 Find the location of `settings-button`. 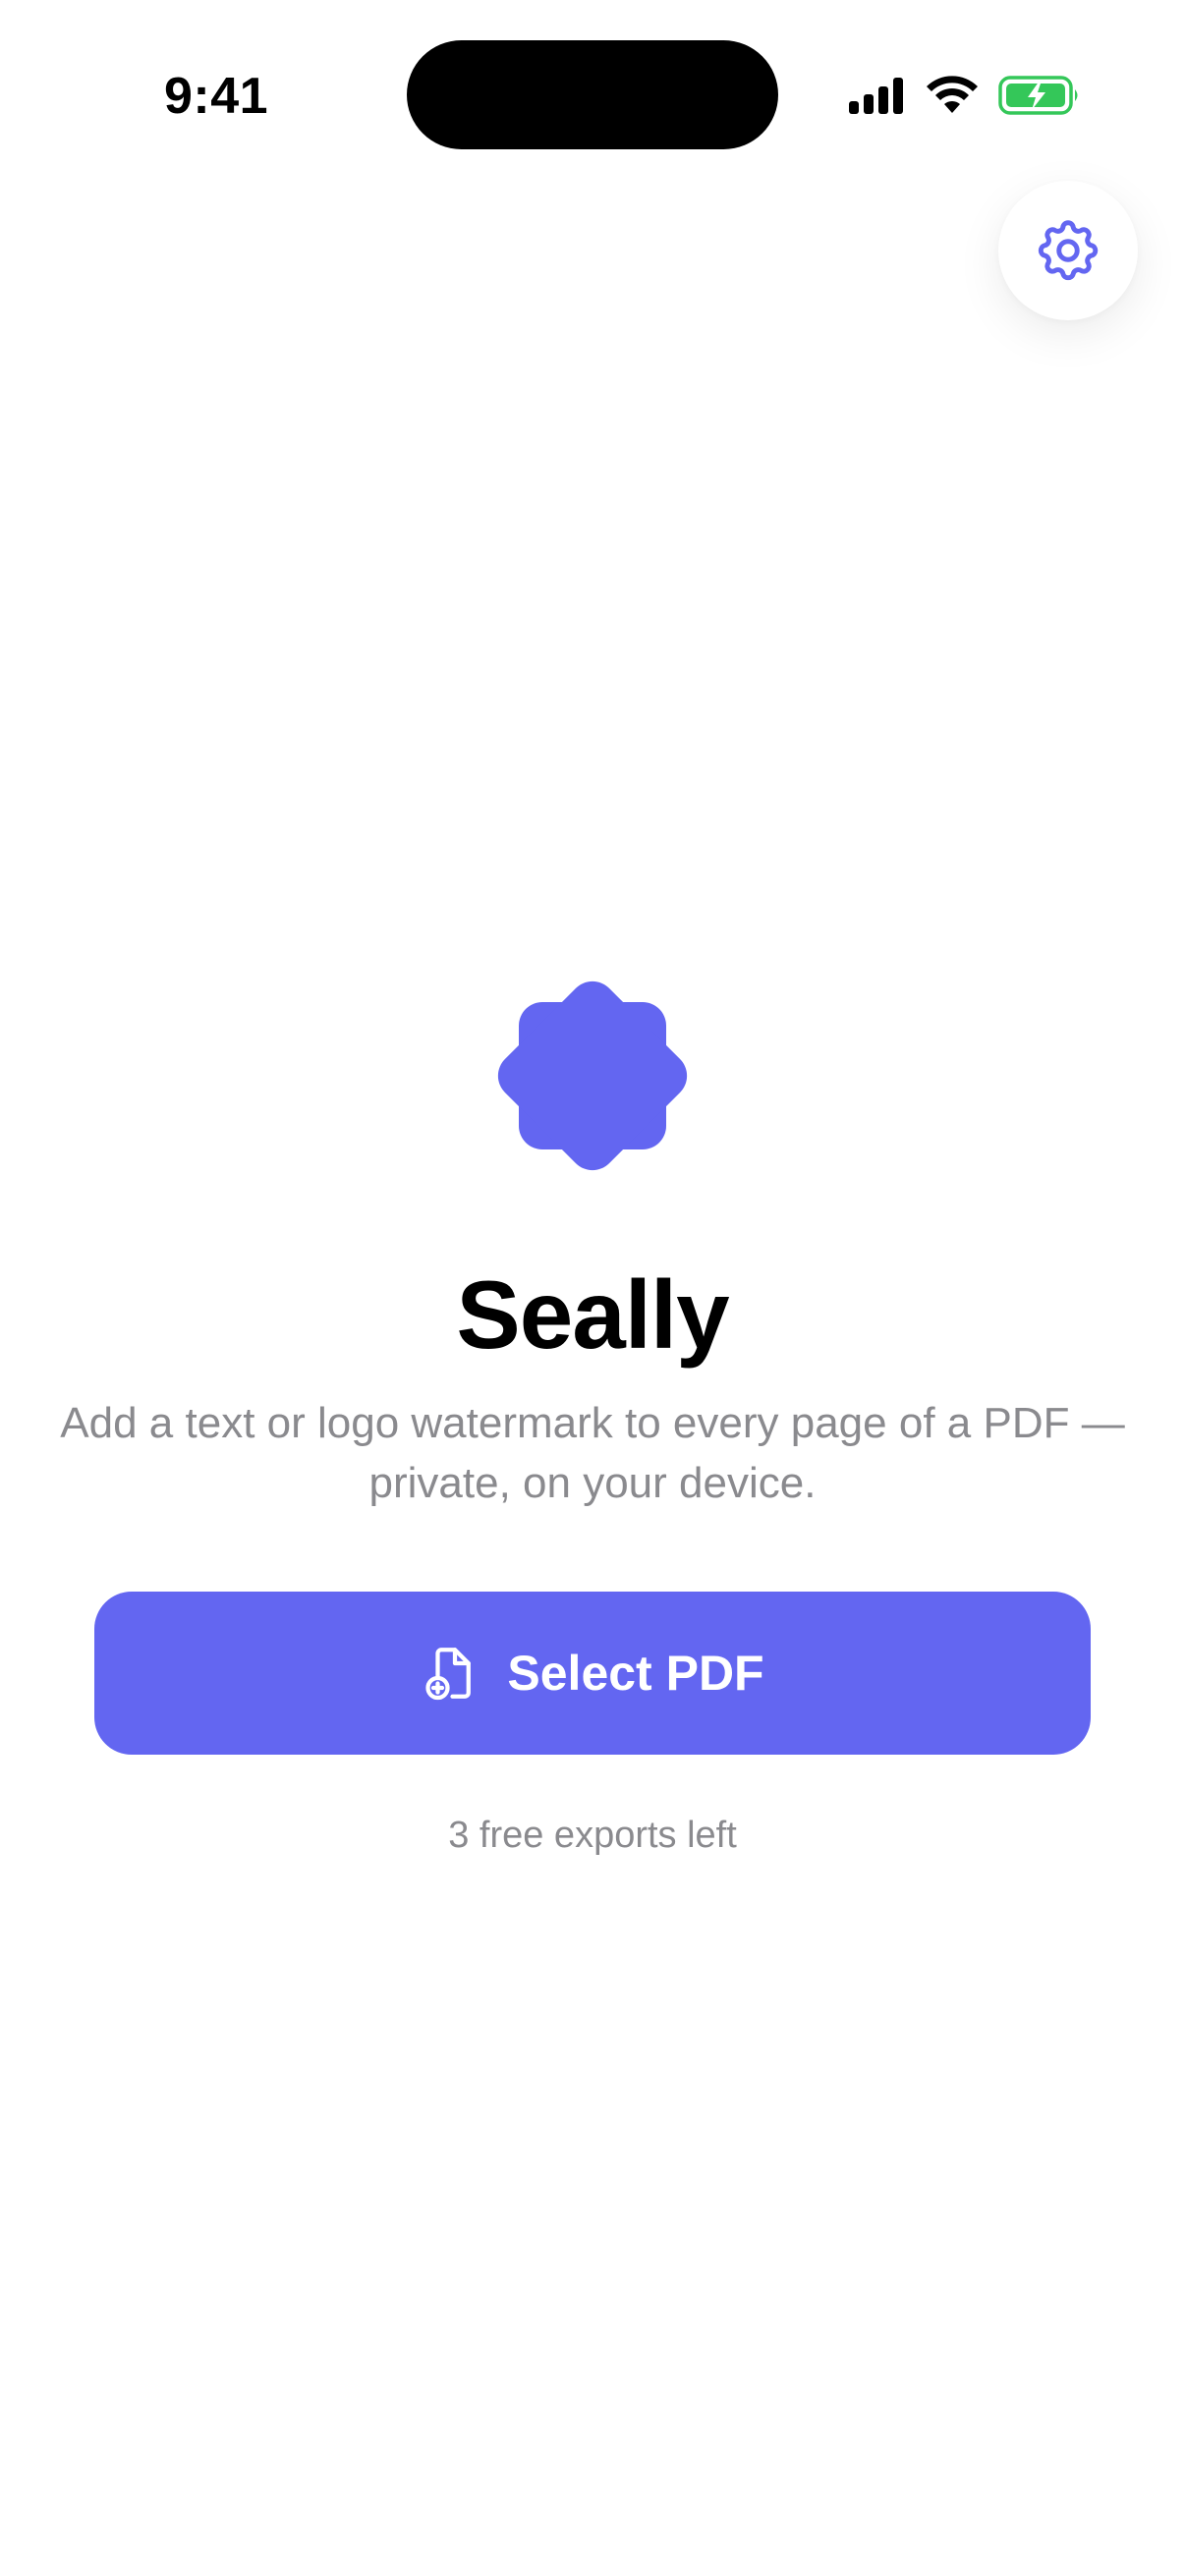

settings-button is located at coordinates (1068, 250).